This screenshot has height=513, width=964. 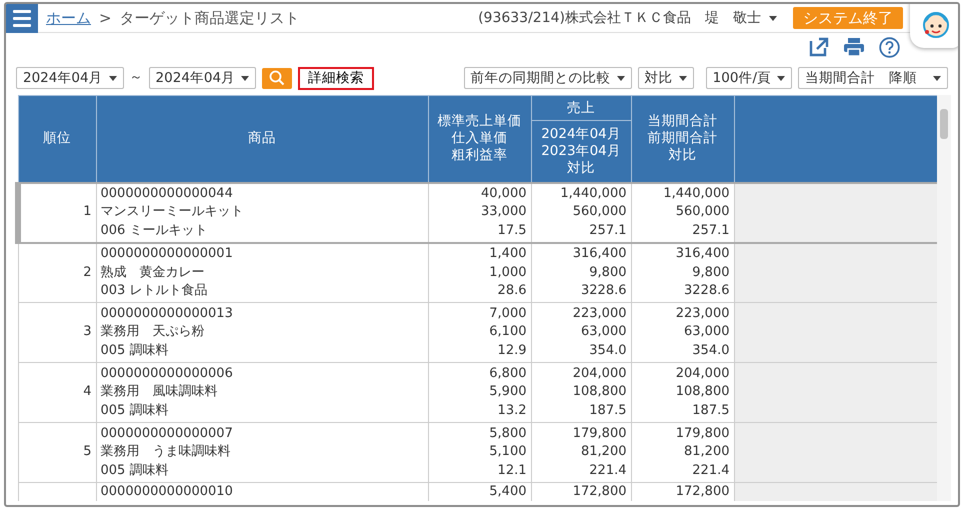 I want to click on product-name: 業務用 うま味調味料, so click(x=166, y=452).